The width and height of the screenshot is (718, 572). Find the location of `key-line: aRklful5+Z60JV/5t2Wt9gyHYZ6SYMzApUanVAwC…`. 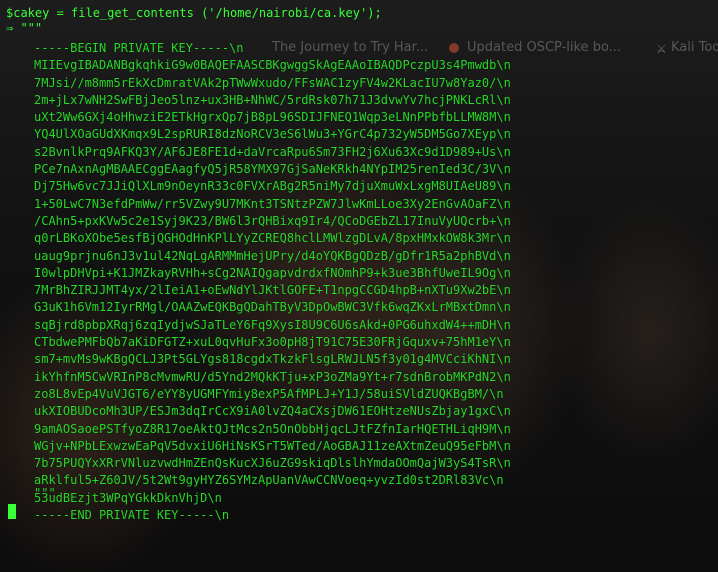

key-line: aRklful5+Z60JV/5t2Wt9gyHYZ6SYMzApUanVAwC… is located at coordinates (269, 480).